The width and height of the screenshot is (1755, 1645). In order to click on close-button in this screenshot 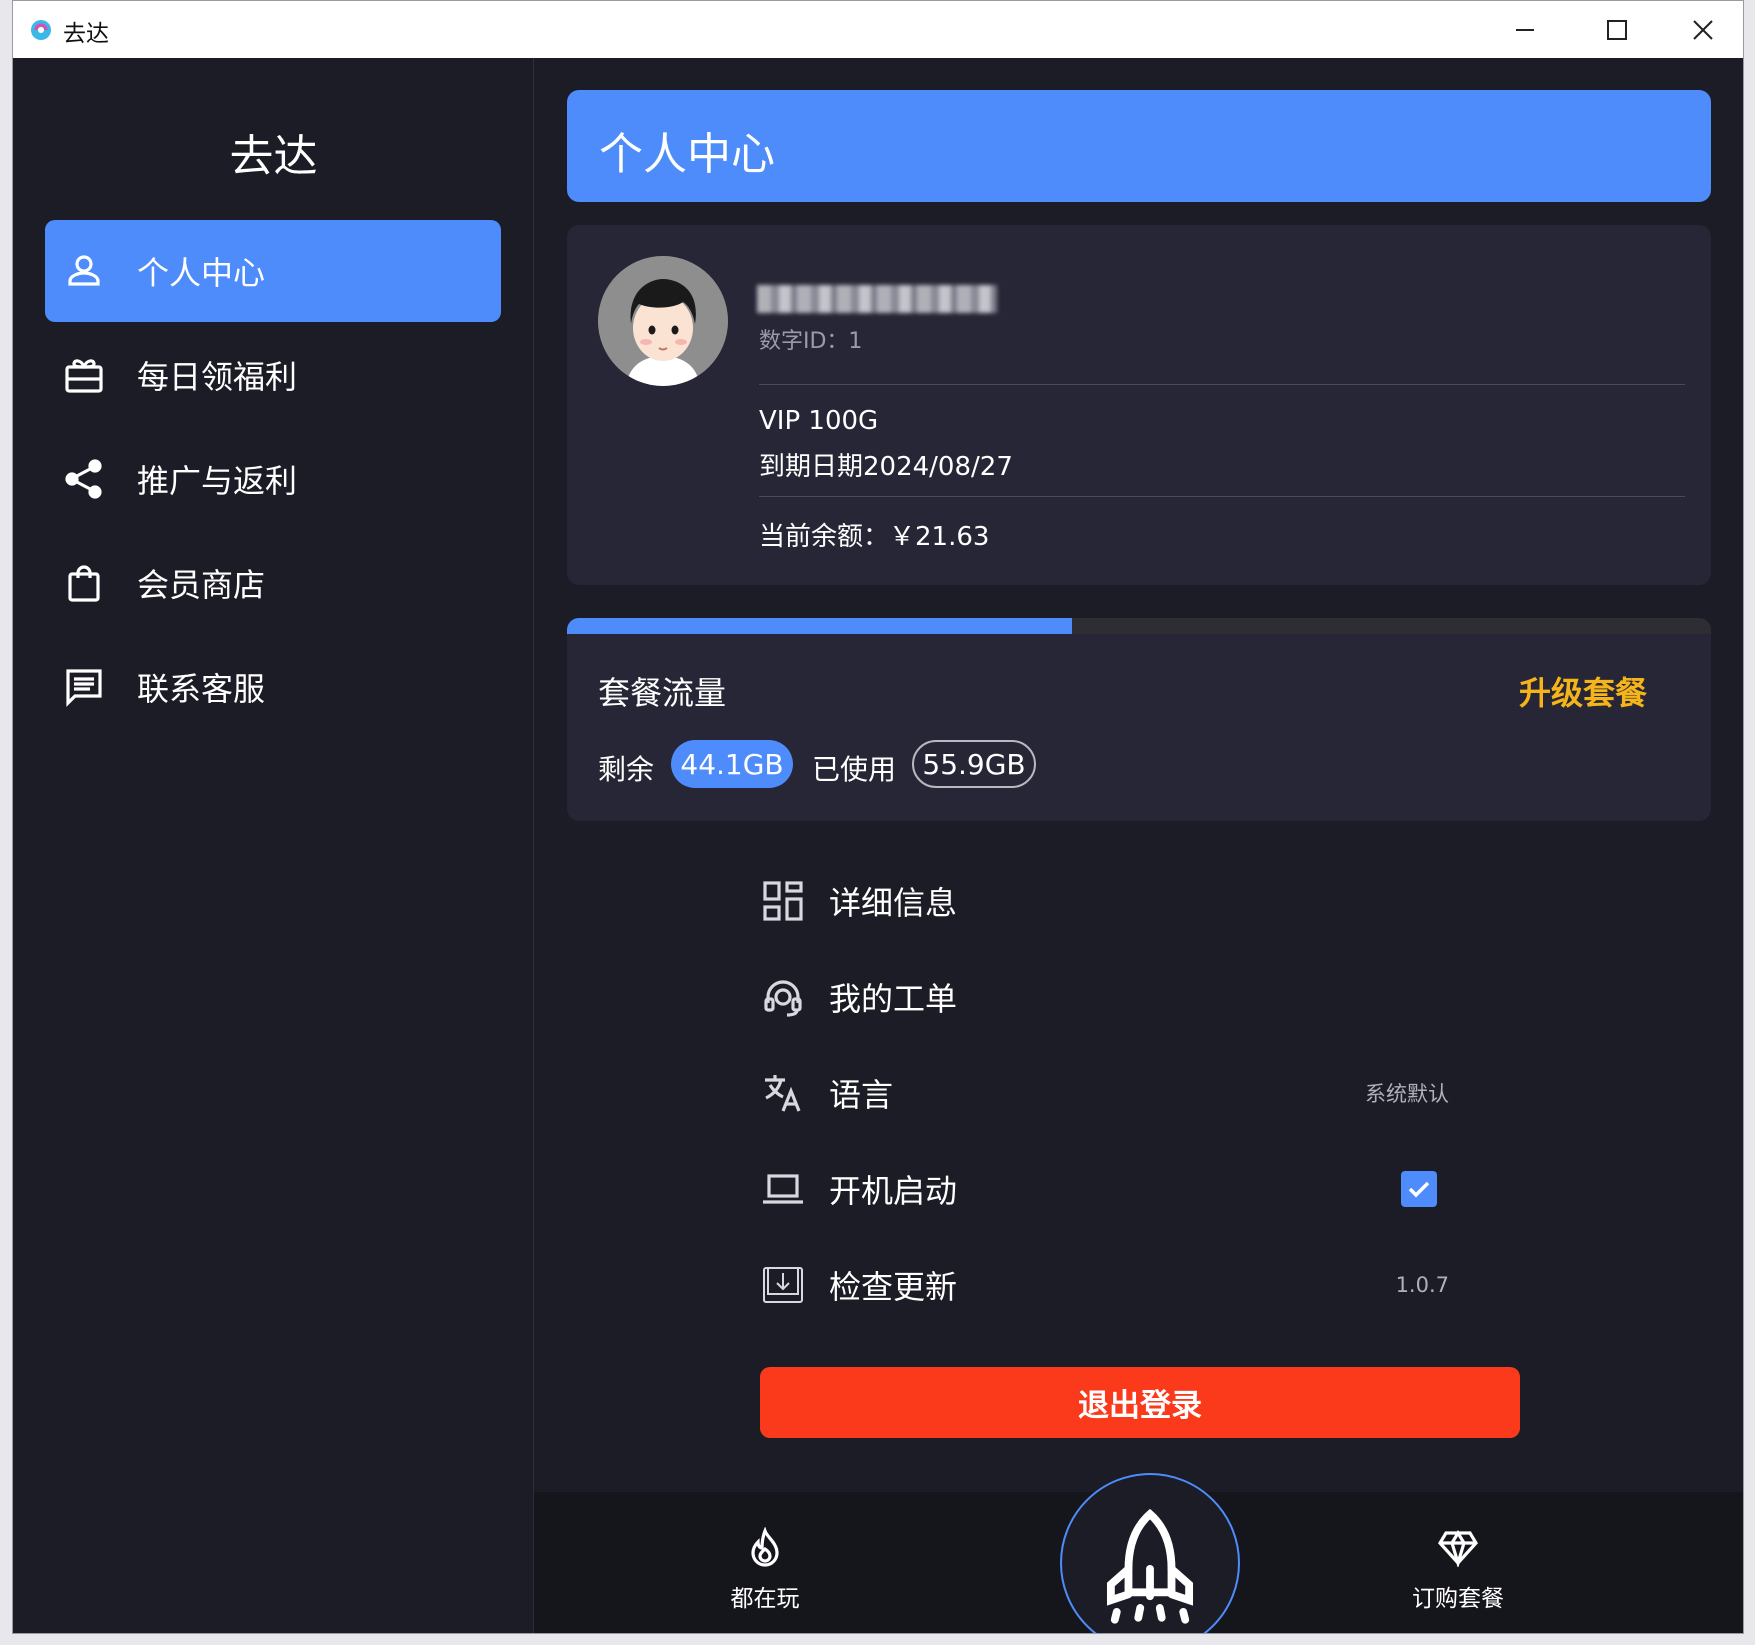, I will do `click(1703, 29)`.